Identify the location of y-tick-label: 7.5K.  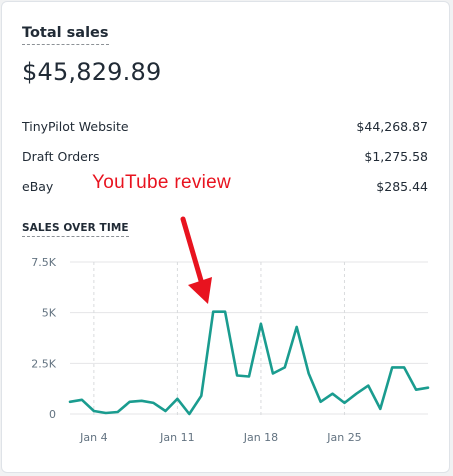
(43, 262).